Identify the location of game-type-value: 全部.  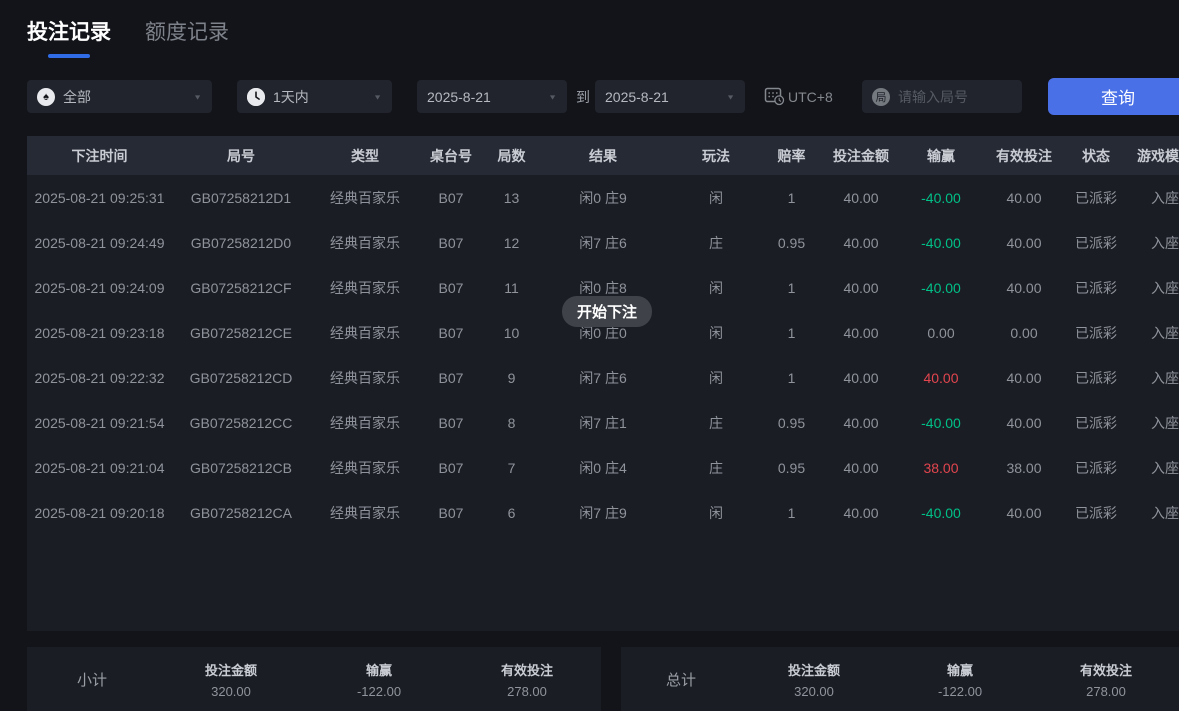
(77, 96).